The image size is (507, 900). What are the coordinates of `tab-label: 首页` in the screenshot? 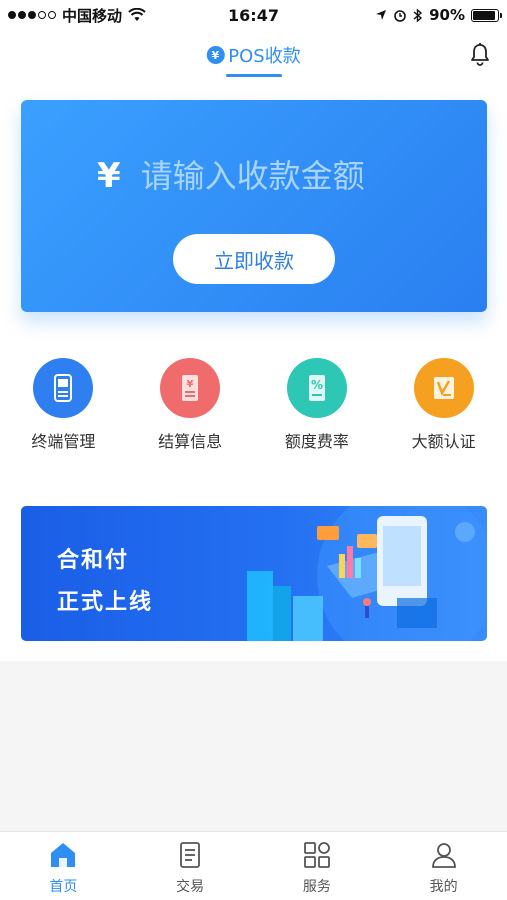 It's located at (63, 887).